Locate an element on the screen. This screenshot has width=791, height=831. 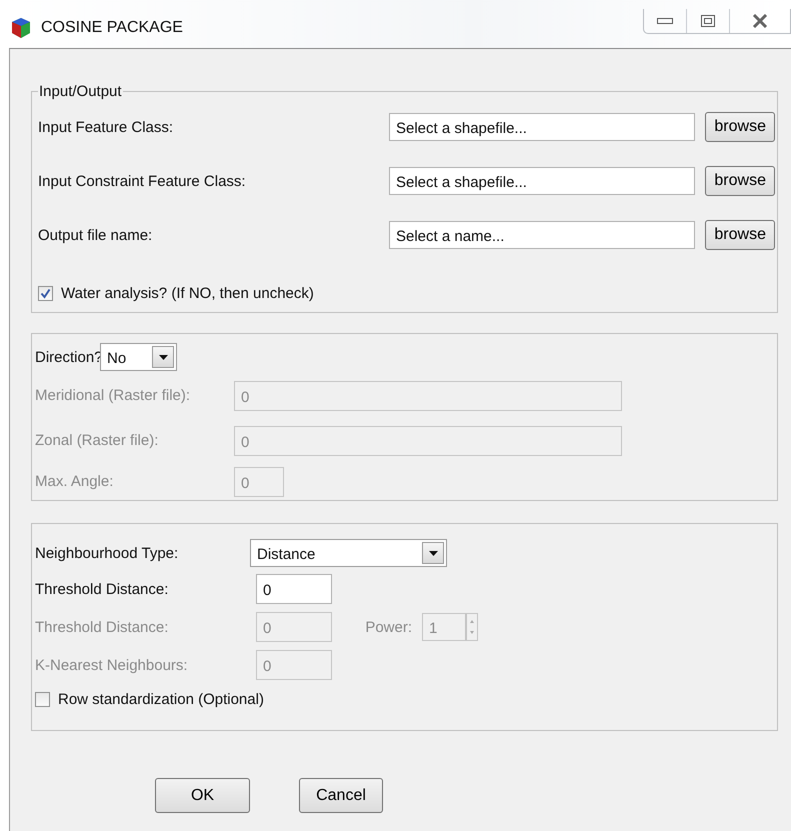
field-label: Input Constraint Feature Class: is located at coordinates (142, 181).